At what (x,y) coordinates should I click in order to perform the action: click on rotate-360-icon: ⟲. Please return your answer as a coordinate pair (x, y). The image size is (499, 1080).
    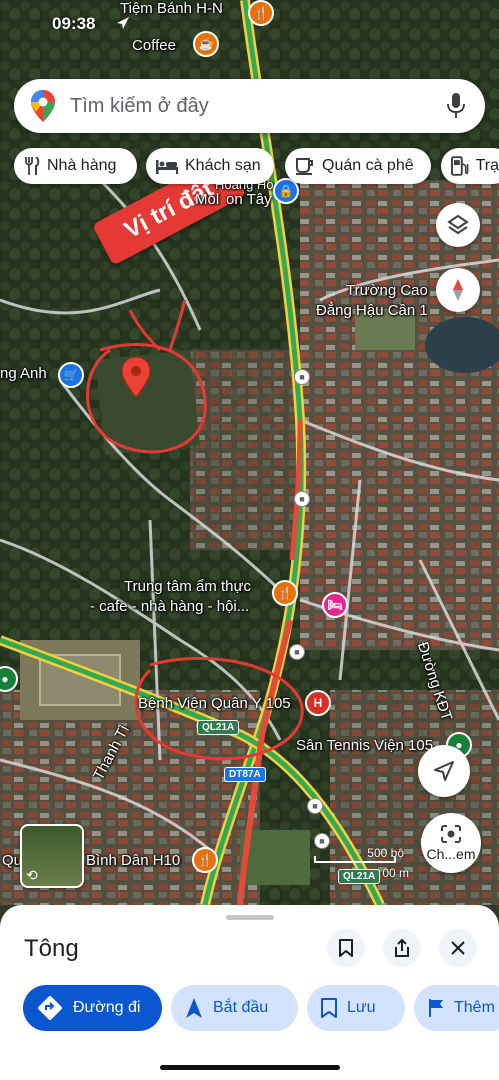
    Looking at the image, I should click on (32, 875).